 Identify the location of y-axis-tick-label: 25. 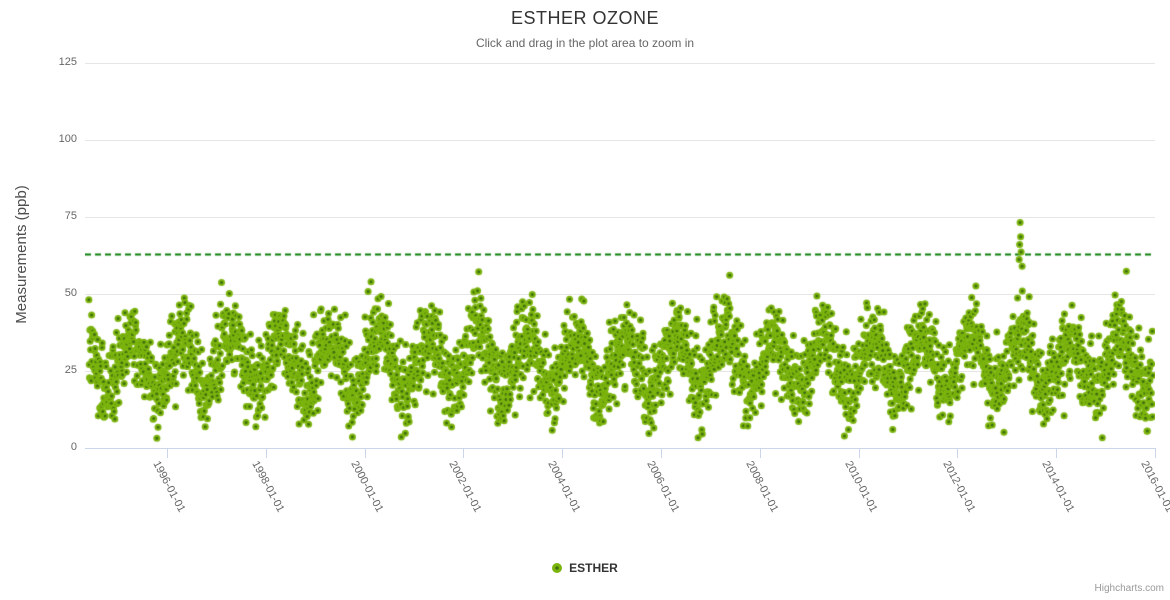
(70, 370).